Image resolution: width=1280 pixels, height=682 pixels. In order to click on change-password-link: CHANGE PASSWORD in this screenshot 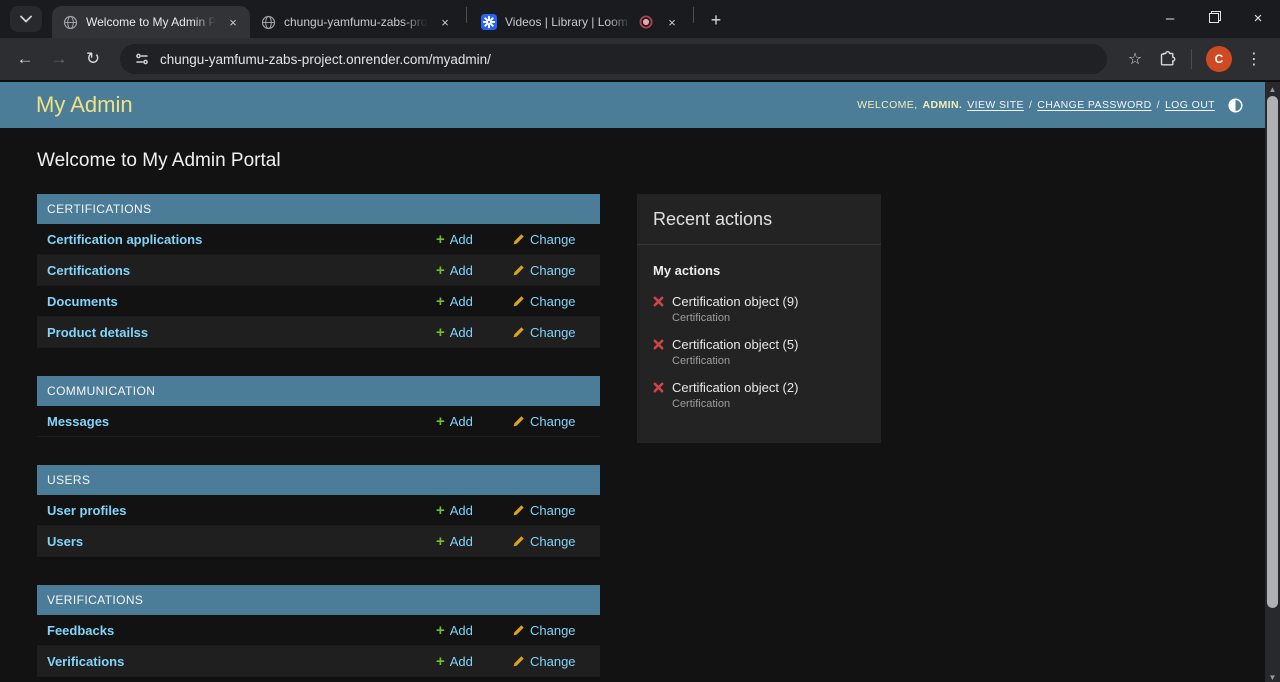, I will do `click(1094, 105)`.